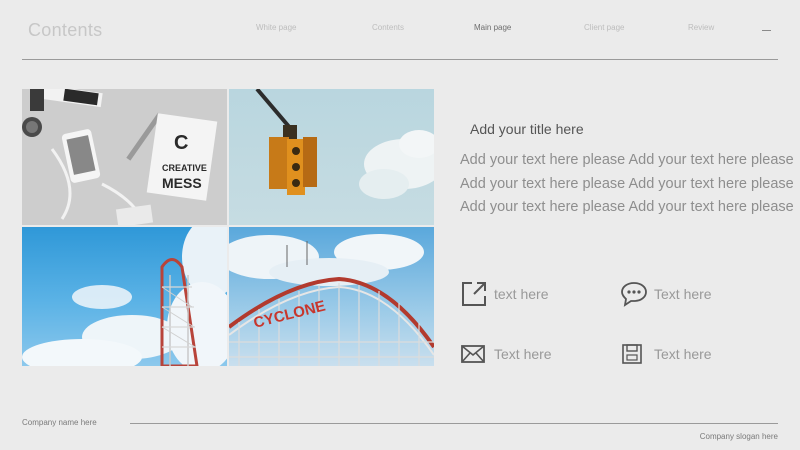 The width and height of the screenshot is (800, 450). What do you see at coordinates (454, 423) in the screenshot?
I see `footer-divider` at bounding box center [454, 423].